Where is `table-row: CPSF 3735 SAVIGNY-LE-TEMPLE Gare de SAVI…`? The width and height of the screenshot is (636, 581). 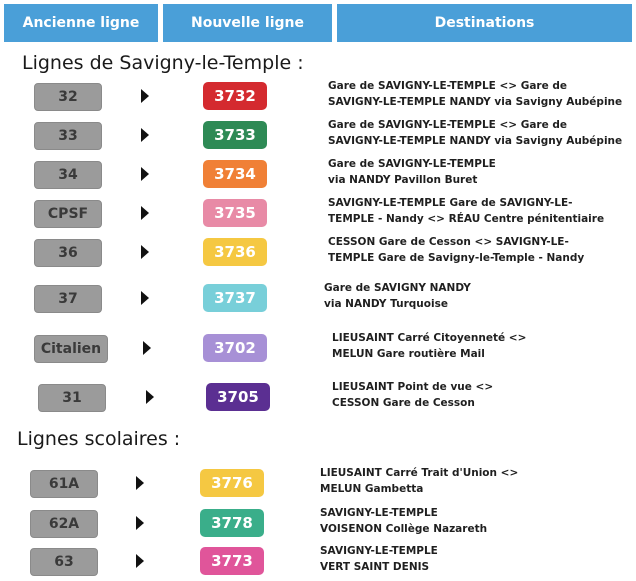 table-row: CPSF 3735 SAVIGNY-LE-TEMPLE Gare de SAVI… is located at coordinates (318, 213).